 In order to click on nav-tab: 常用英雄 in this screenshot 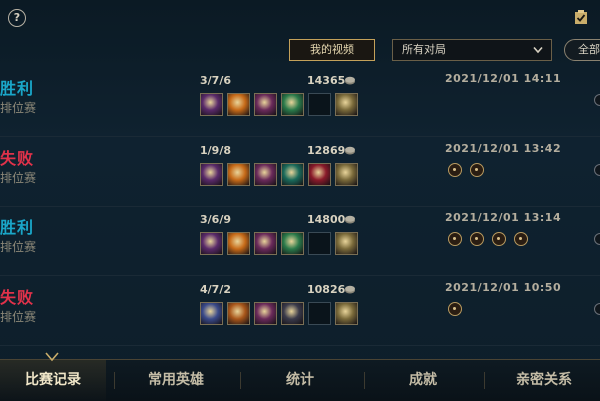, I will do `click(176, 380)`.